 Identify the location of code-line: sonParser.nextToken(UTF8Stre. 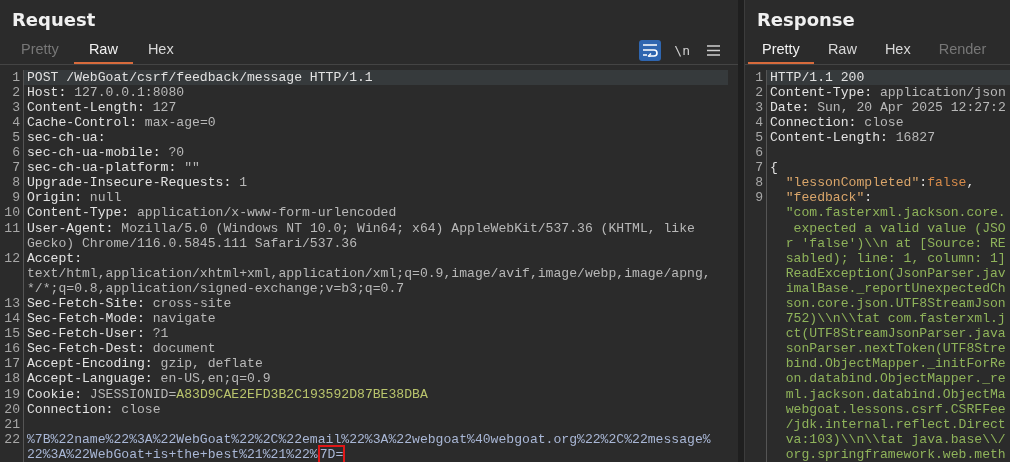
(895, 349).